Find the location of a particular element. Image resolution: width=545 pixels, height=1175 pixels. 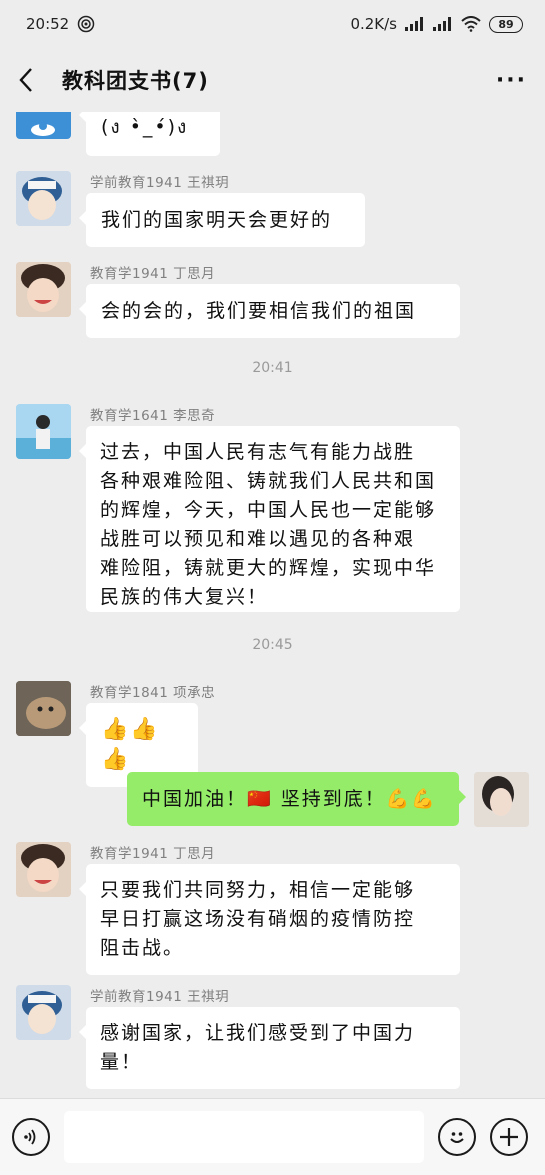

message-text: (ง •̀_•́)ง is located at coordinates (145, 127).